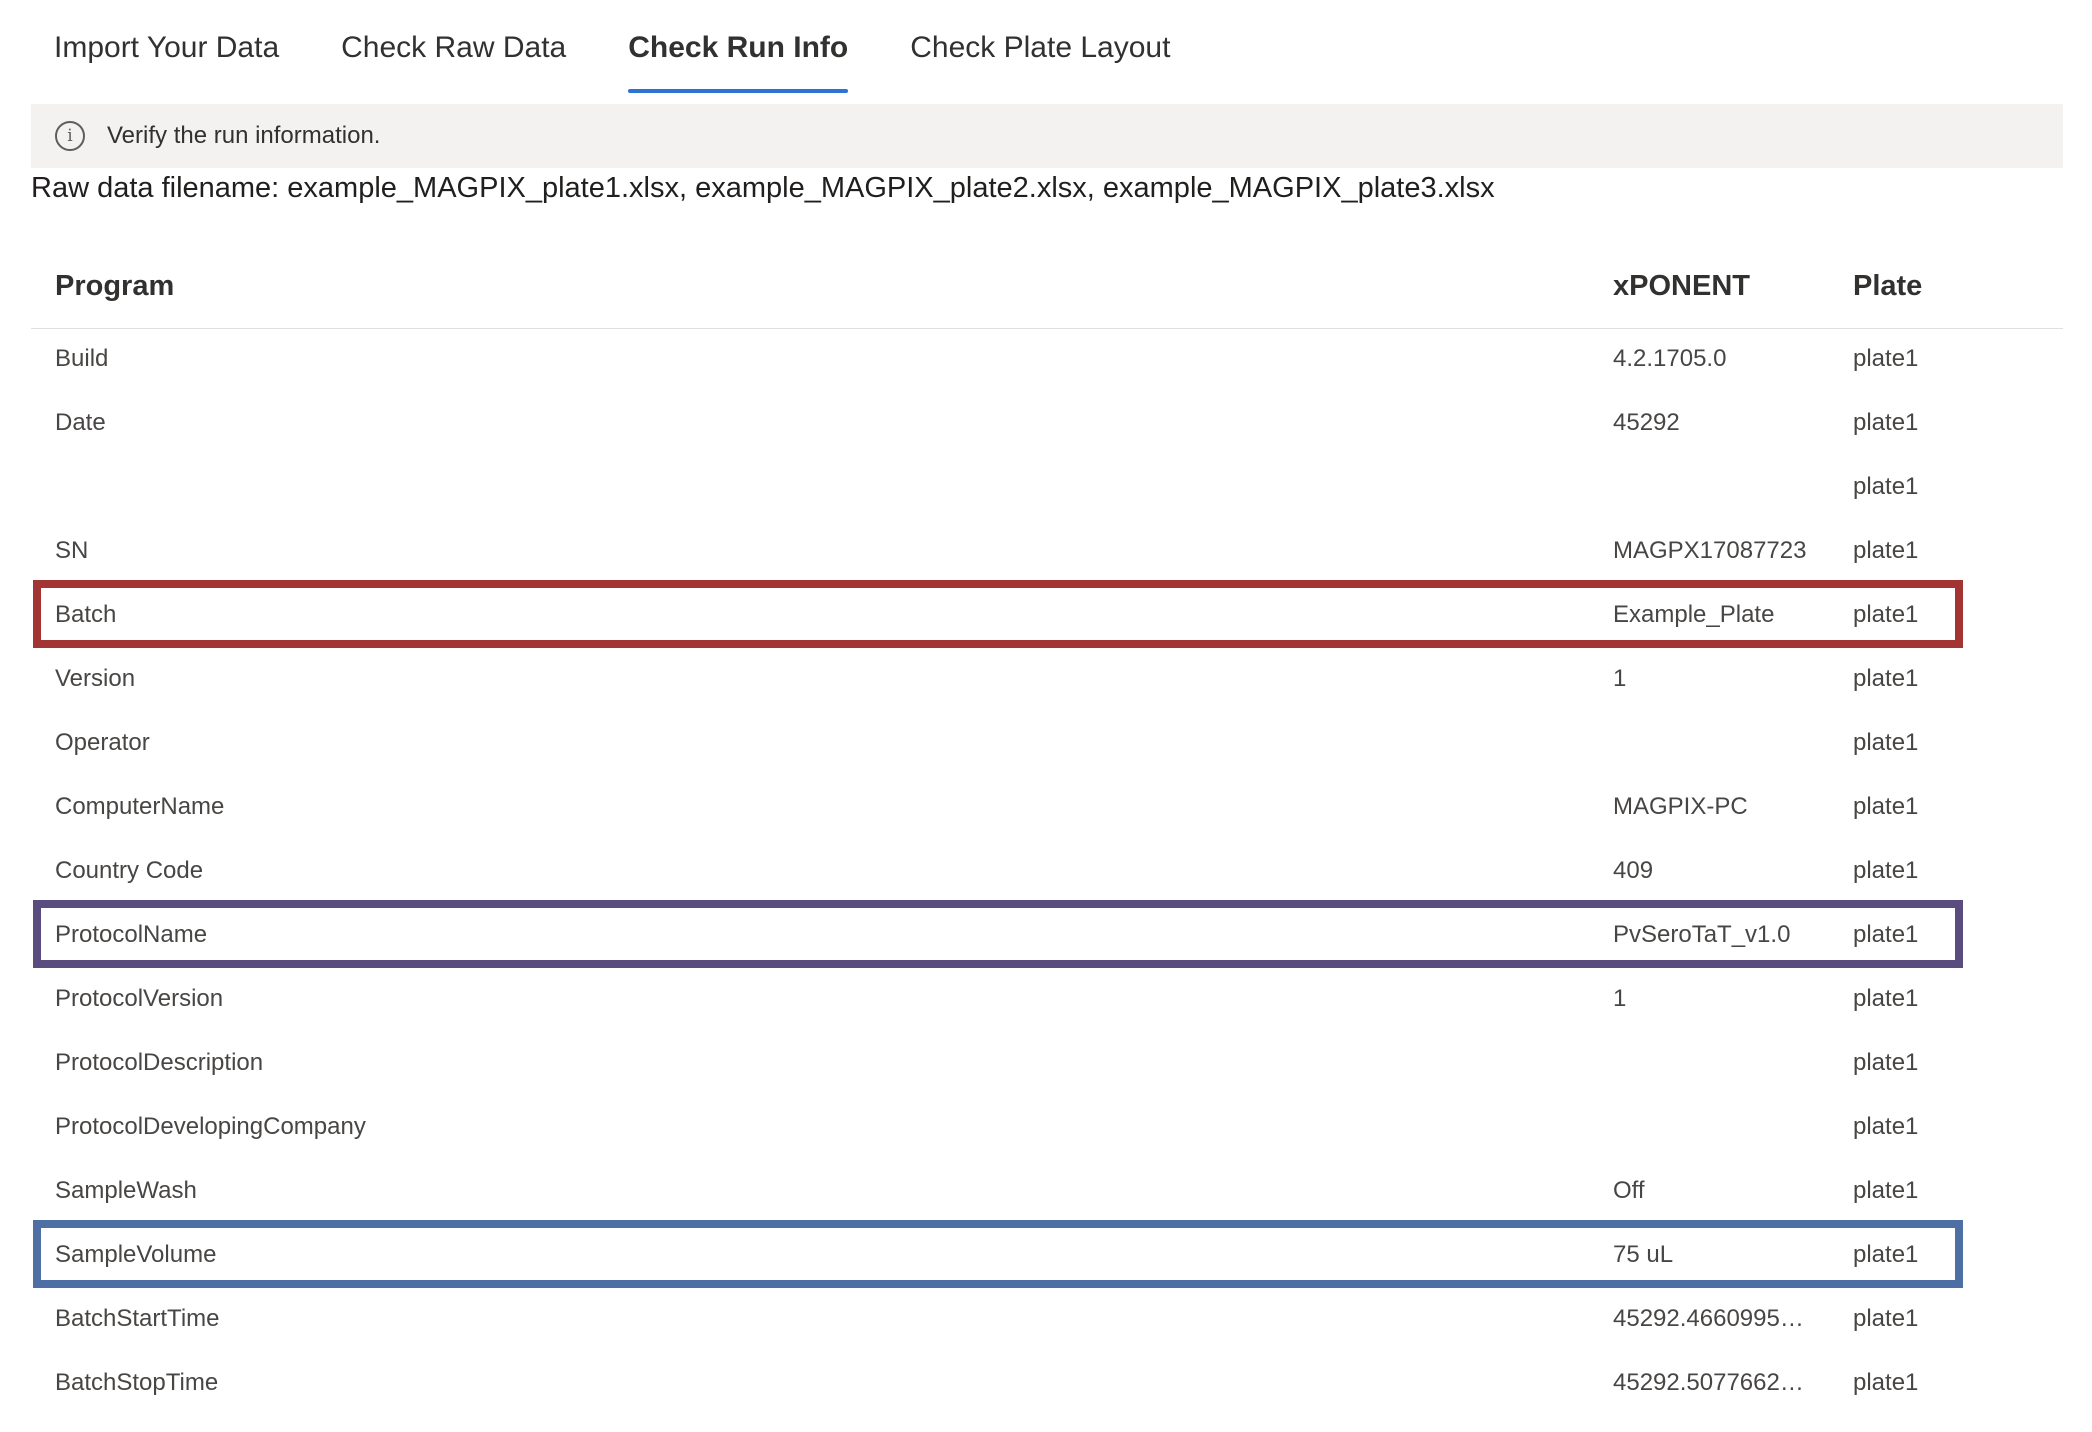 This screenshot has width=2092, height=1432. Describe the element at coordinates (1047, 1256) in the screenshot. I see `table-row: SampleVolume 75 uL plate1` at that location.